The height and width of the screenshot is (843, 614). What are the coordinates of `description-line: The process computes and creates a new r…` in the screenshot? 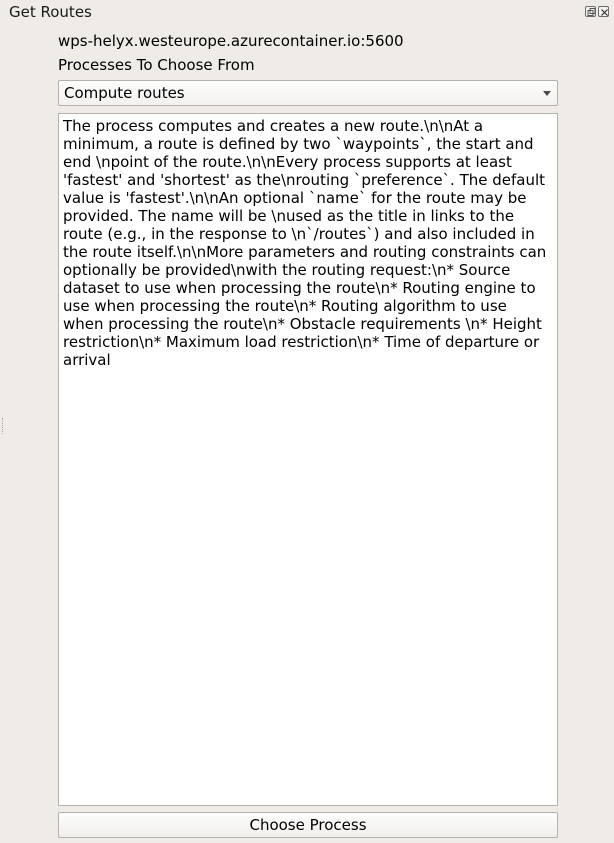 It's located at (273, 126).